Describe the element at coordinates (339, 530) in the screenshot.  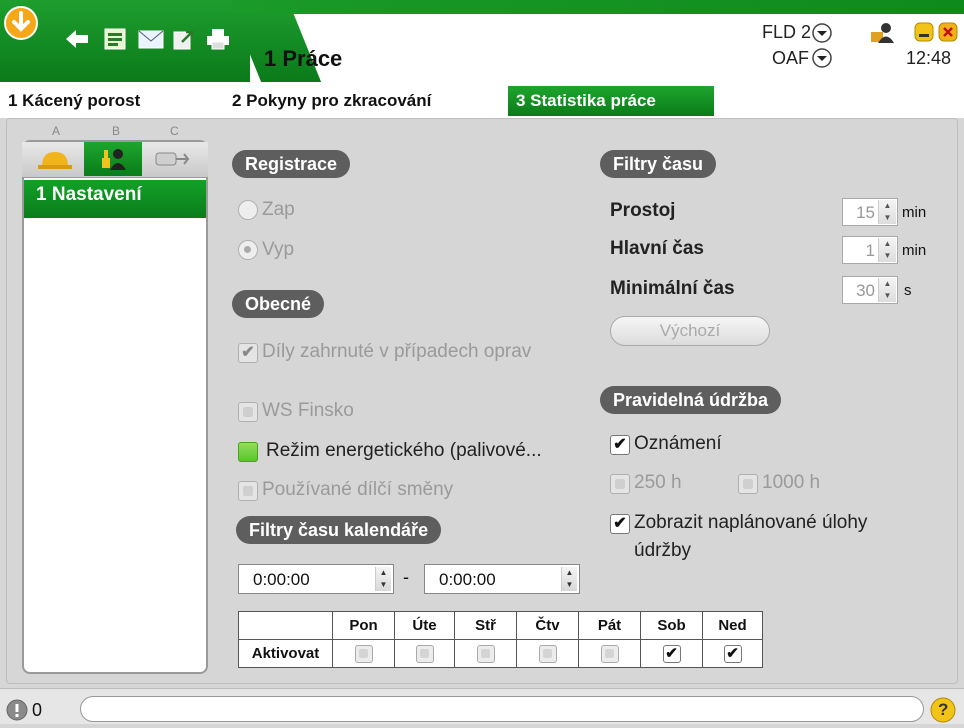
I see `kalendar-heading: Filtry času kalendáře` at that location.